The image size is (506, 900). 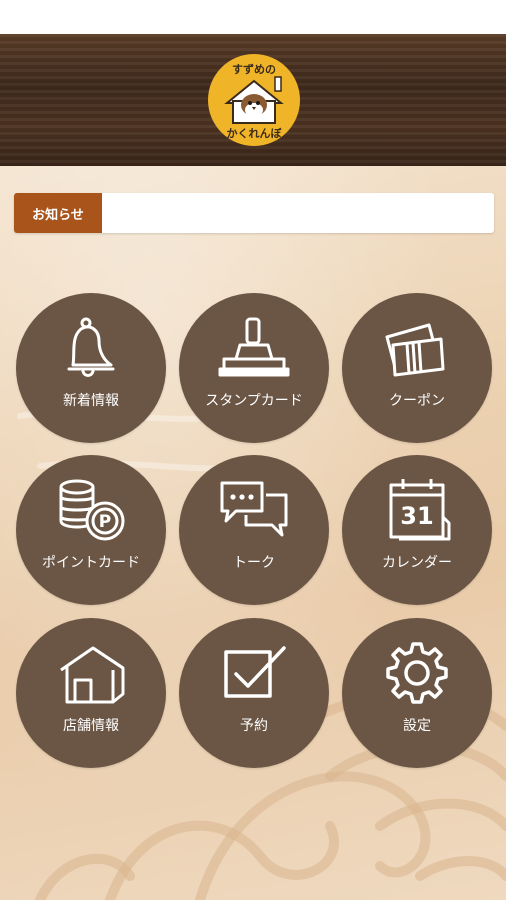 What do you see at coordinates (105, 522) in the screenshot?
I see `point-letter: P` at bounding box center [105, 522].